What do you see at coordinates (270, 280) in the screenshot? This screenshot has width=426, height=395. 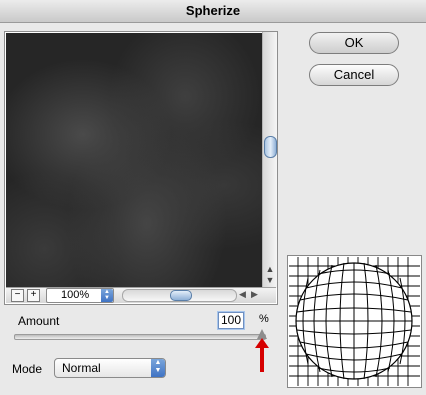 I see `chevron-down-icon: ▼` at bounding box center [270, 280].